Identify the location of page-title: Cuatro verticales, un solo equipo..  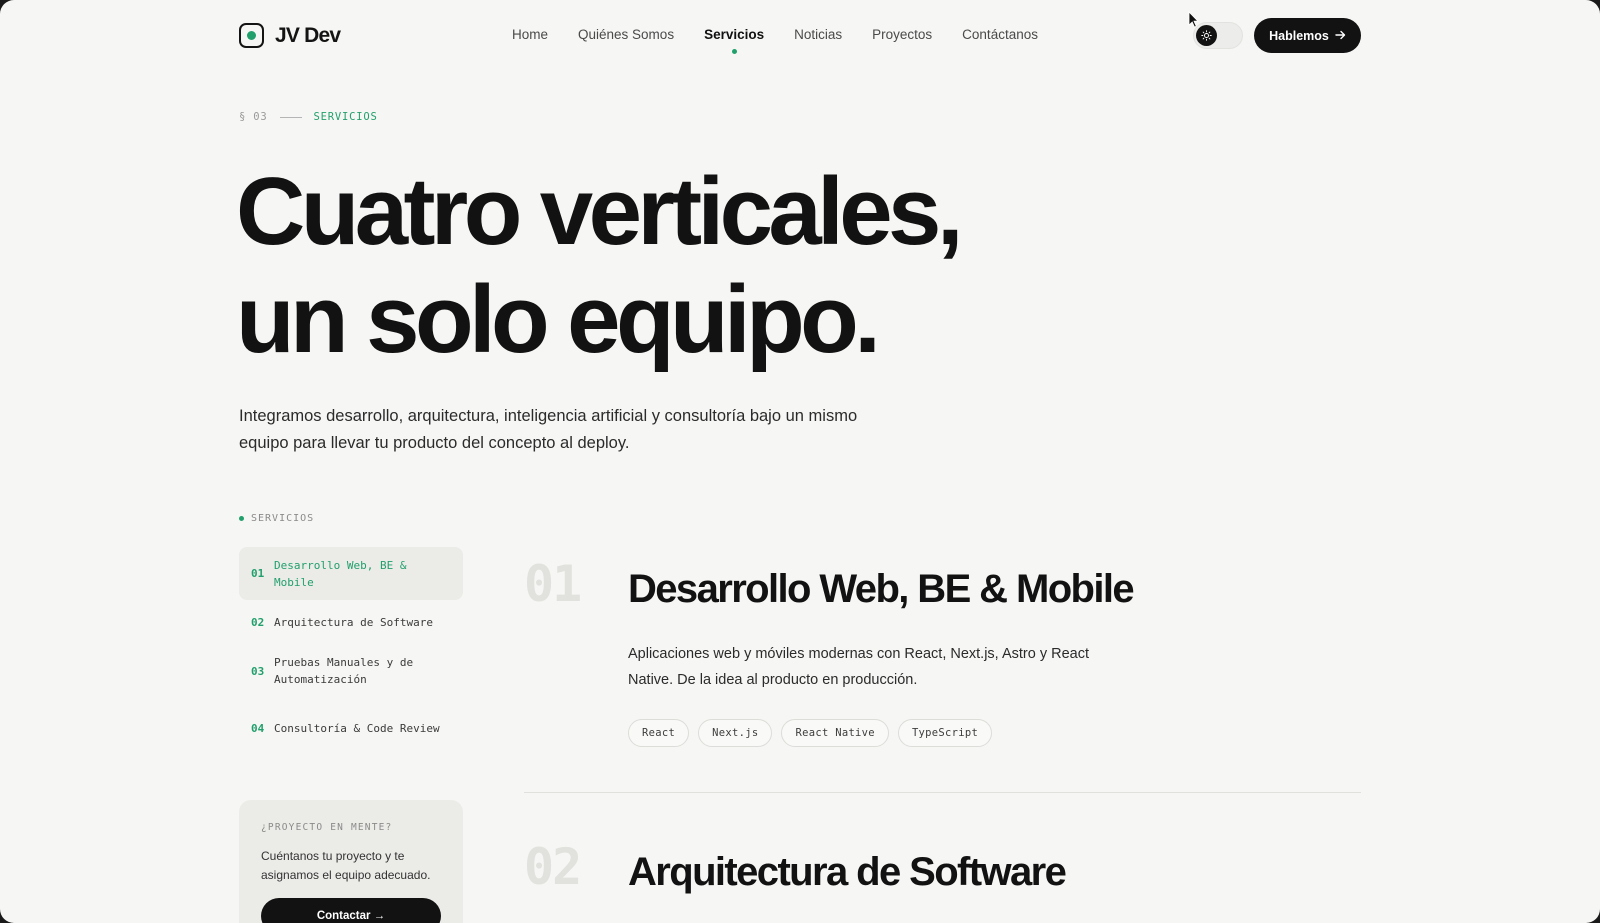
(599, 266).